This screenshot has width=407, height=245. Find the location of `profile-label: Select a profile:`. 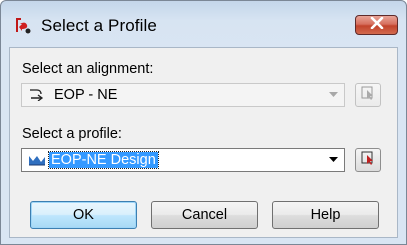

profile-label: Select a profile: is located at coordinates (72, 134).